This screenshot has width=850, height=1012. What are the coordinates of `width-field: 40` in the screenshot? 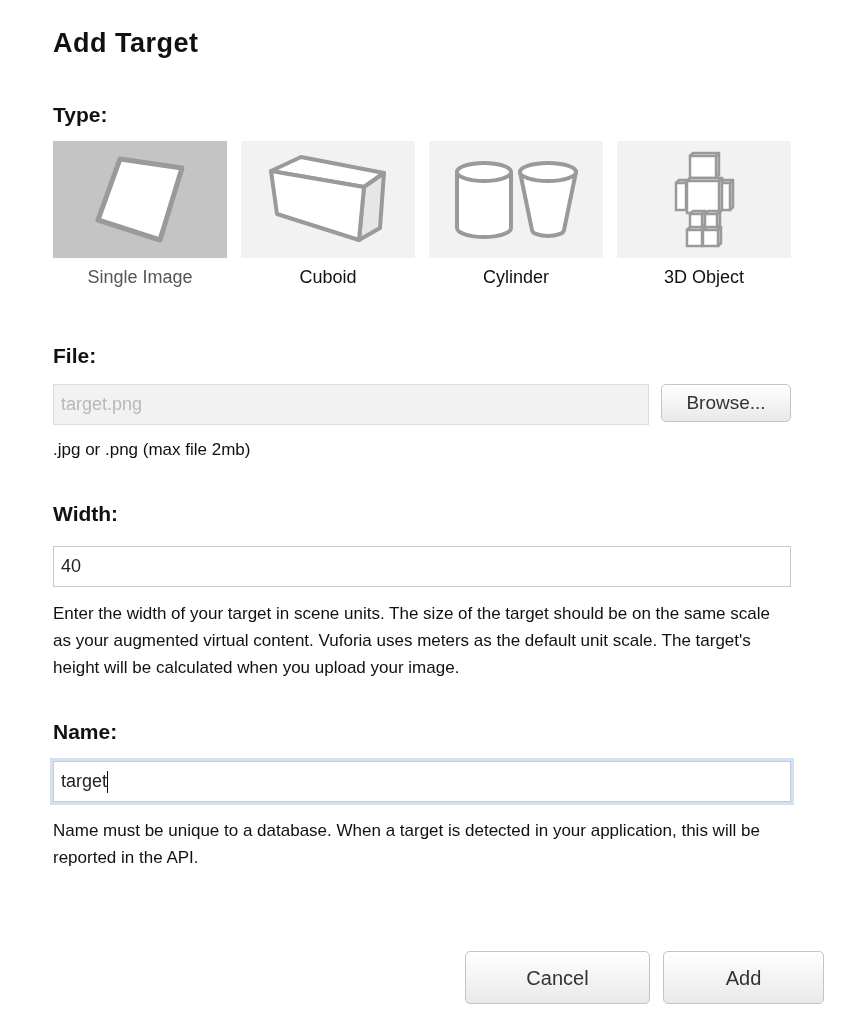 It's located at (422, 566).